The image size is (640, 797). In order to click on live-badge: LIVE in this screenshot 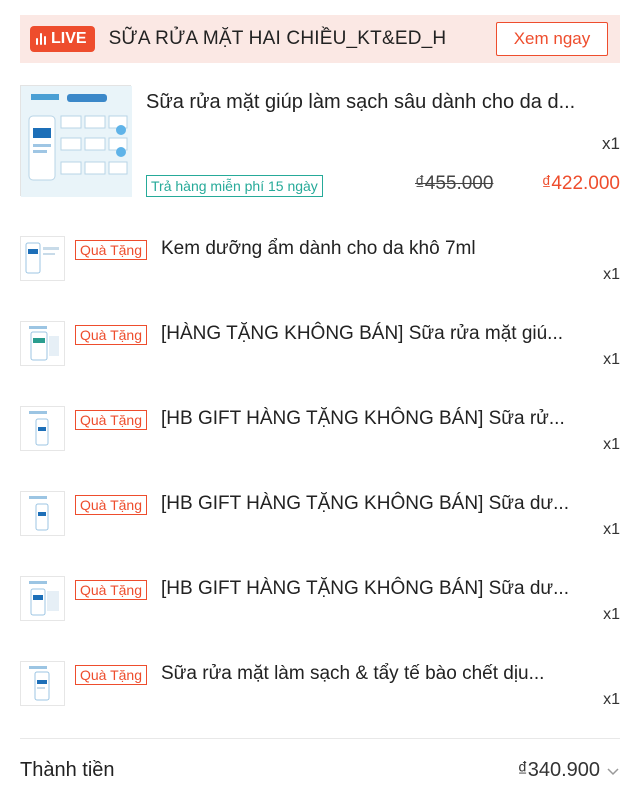, I will do `click(62, 39)`.